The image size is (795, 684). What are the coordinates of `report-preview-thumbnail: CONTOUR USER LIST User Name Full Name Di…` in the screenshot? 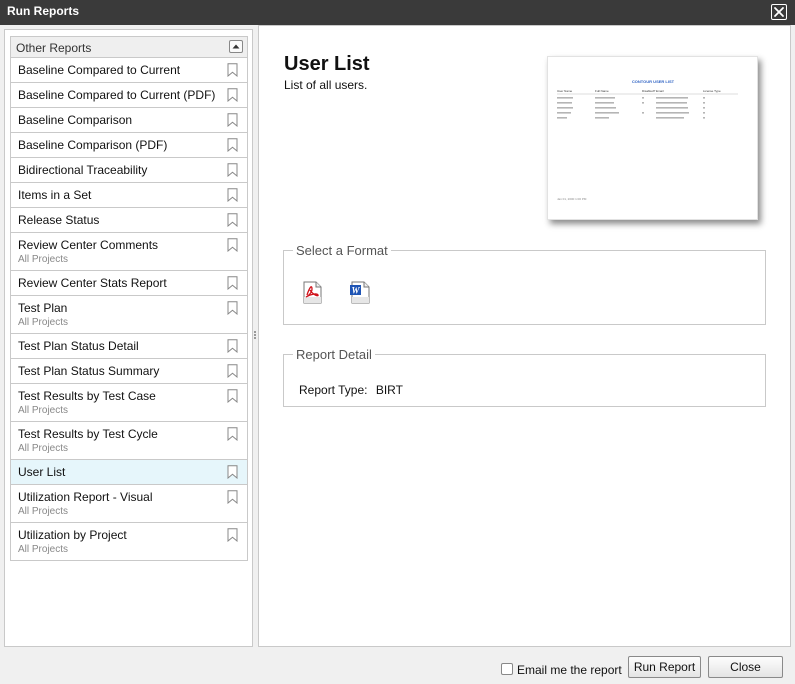 It's located at (652, 138).